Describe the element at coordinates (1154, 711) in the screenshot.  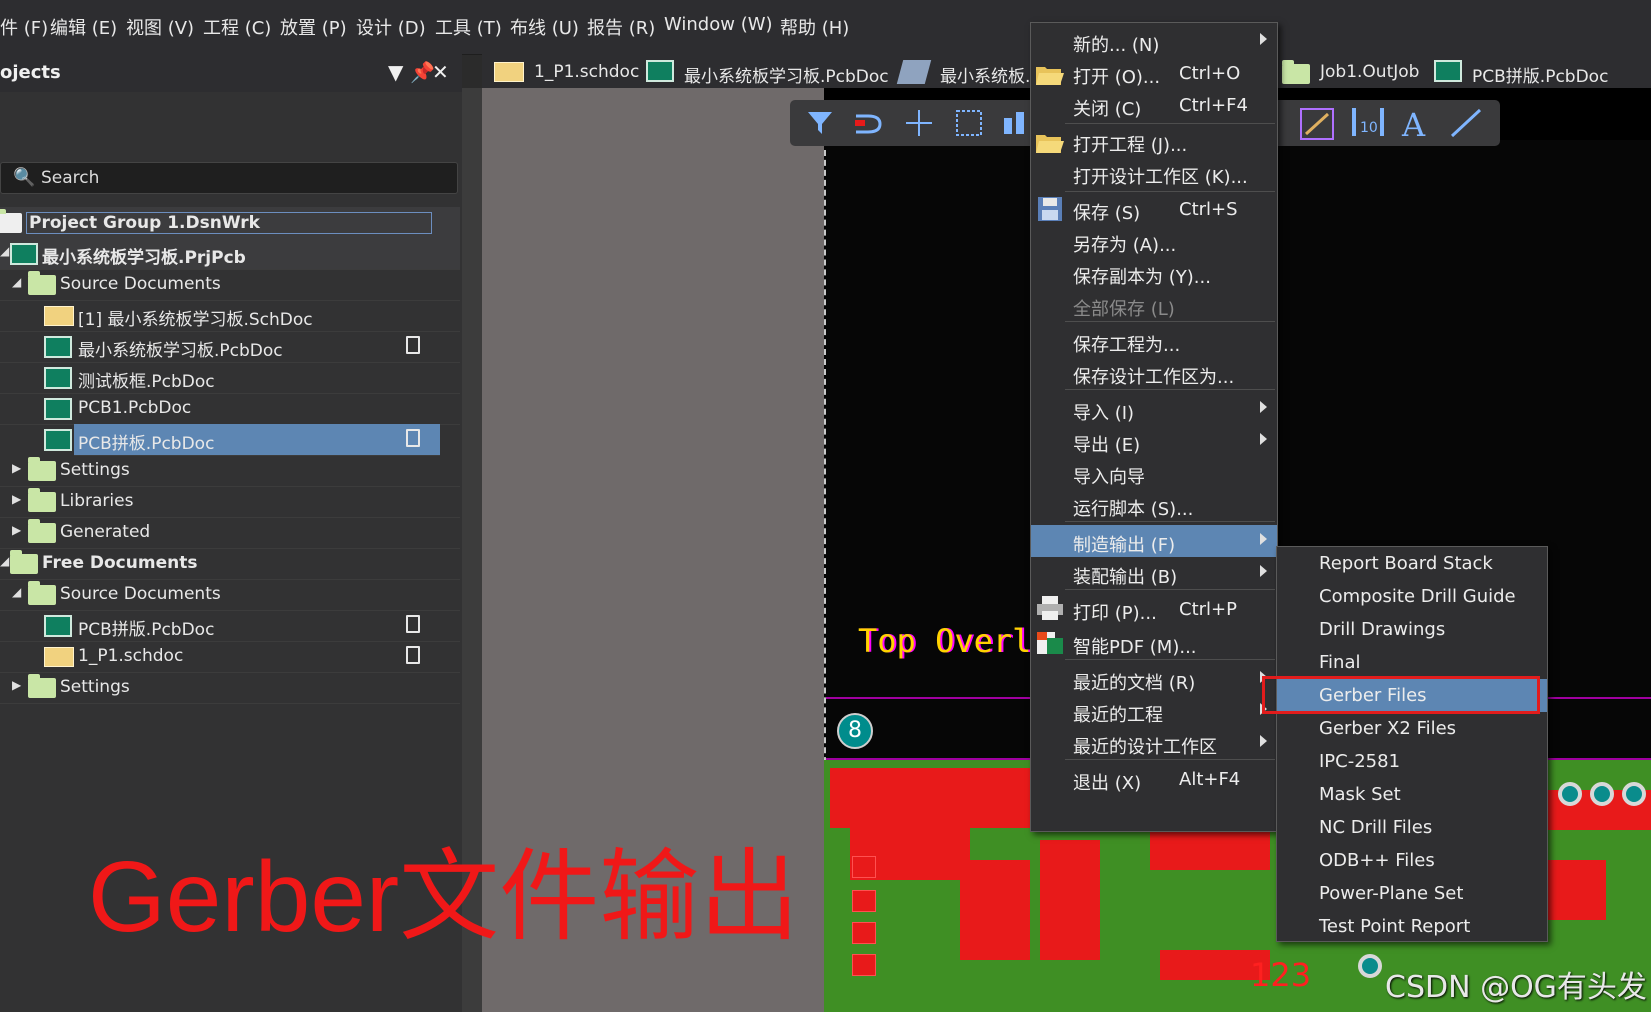
I see `file-menu-recent-projects: 最近的工程` at that location.